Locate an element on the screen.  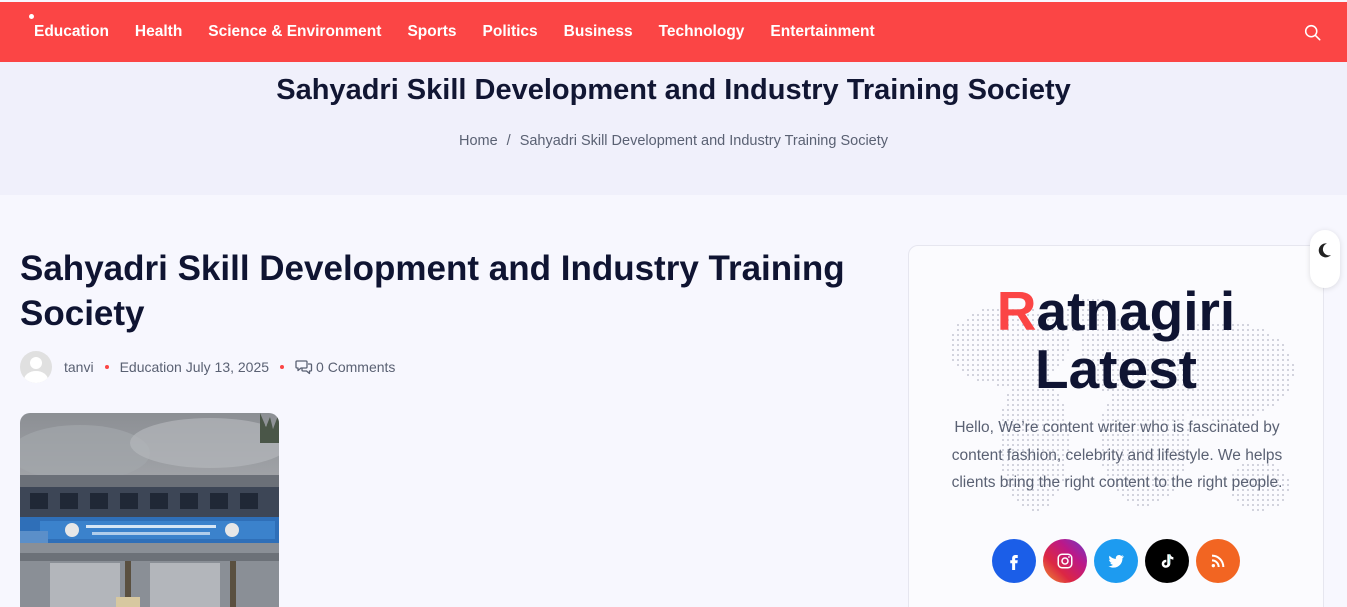
comments-icon is located at coordinates (304, 367).